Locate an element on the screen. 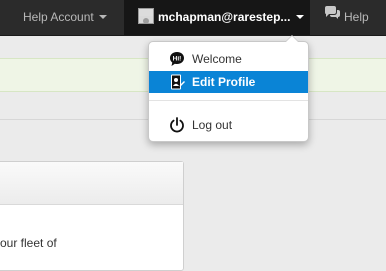 This screenshot has height=271, width=386. dropdown-pointer-fill is located at coordinates (292, 39).